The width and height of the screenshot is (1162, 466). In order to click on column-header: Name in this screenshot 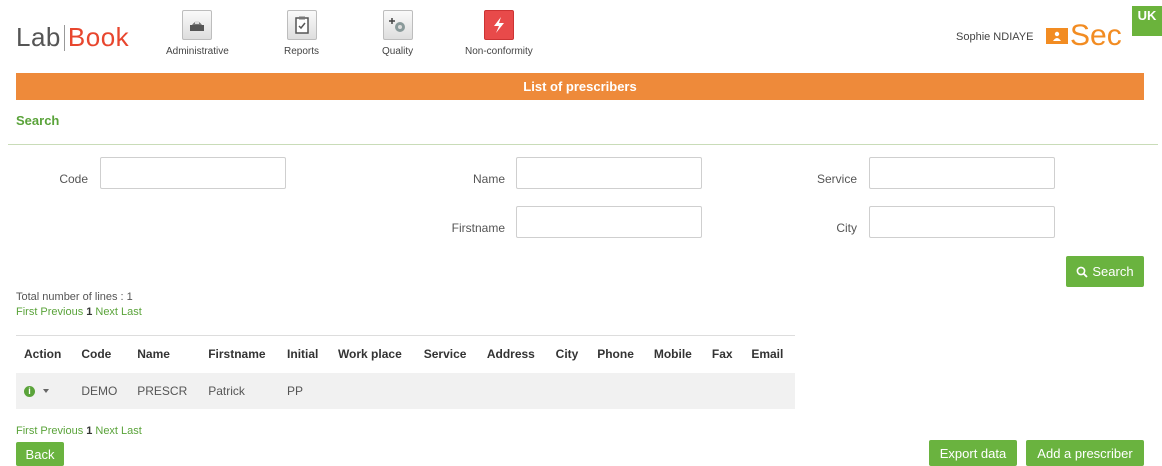, I will do `click(165, 354)`.